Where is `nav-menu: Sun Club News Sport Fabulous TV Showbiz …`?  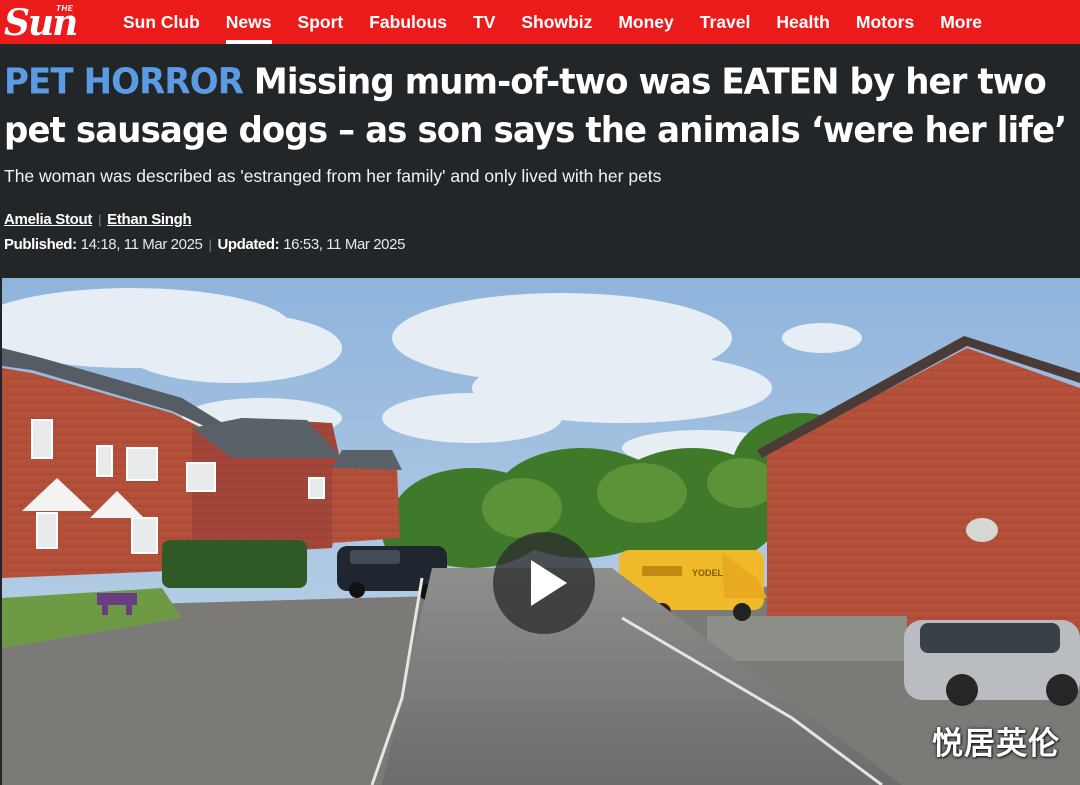
nav-menu: Sun Club News Sport Fabulous TV Showbiz … is located at coordinates (552, 22).